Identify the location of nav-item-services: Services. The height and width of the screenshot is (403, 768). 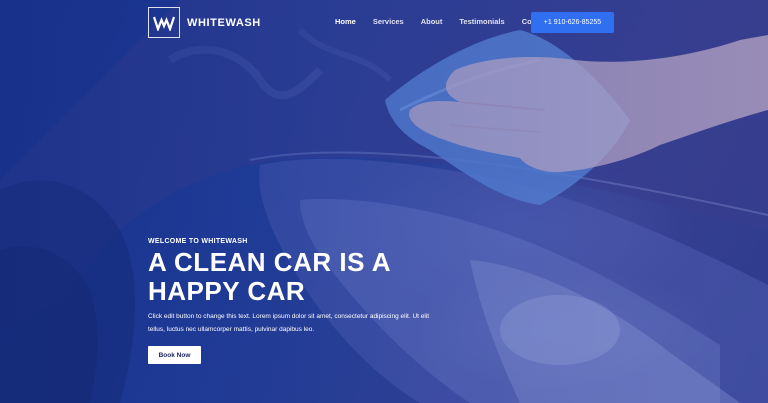
(388, 21).